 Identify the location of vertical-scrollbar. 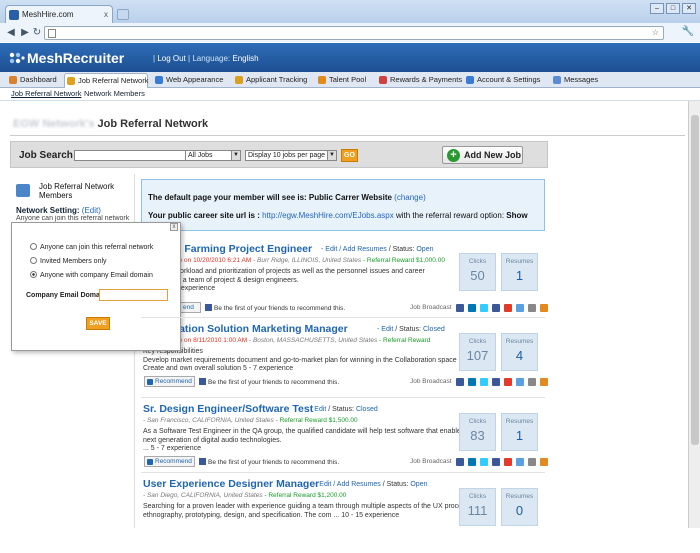
(694, 314).